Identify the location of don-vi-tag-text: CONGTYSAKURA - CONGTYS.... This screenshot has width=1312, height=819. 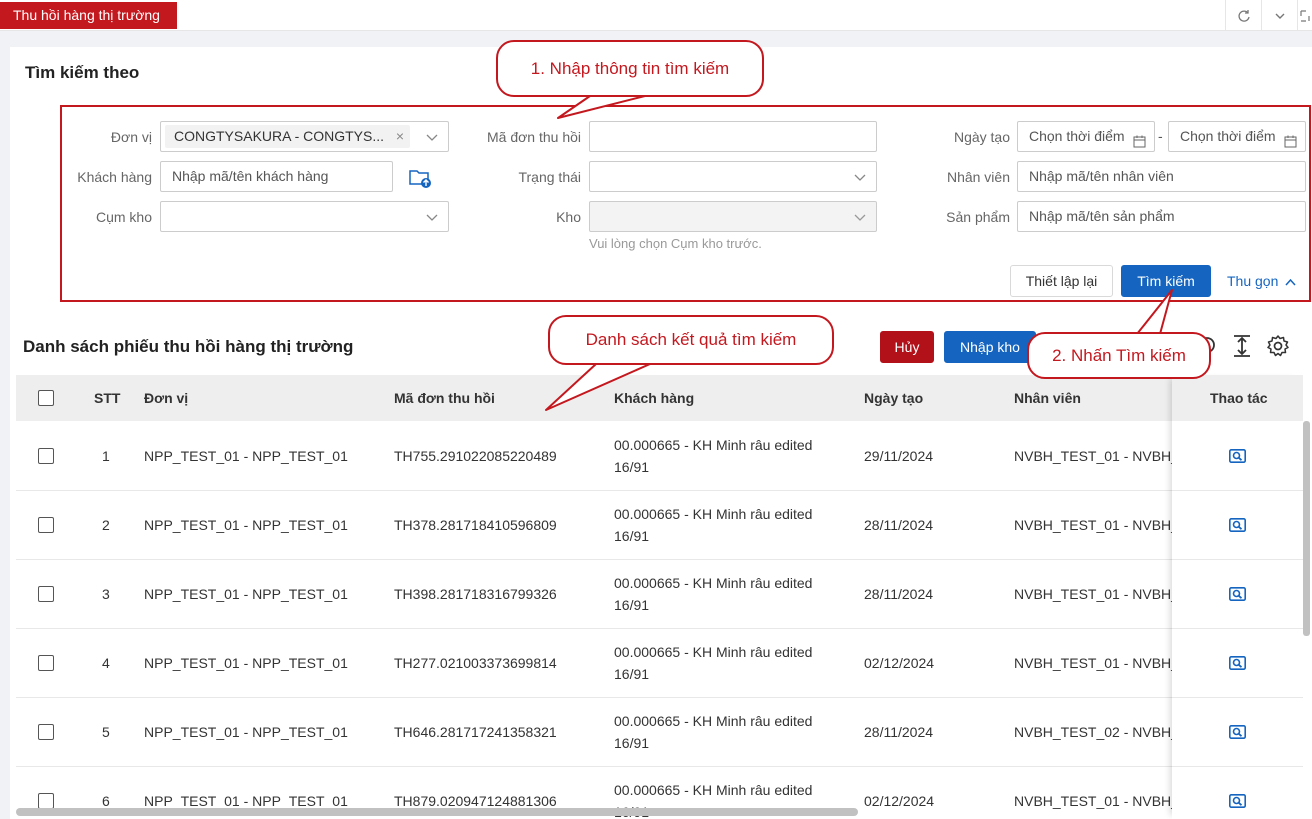
(279, 136).